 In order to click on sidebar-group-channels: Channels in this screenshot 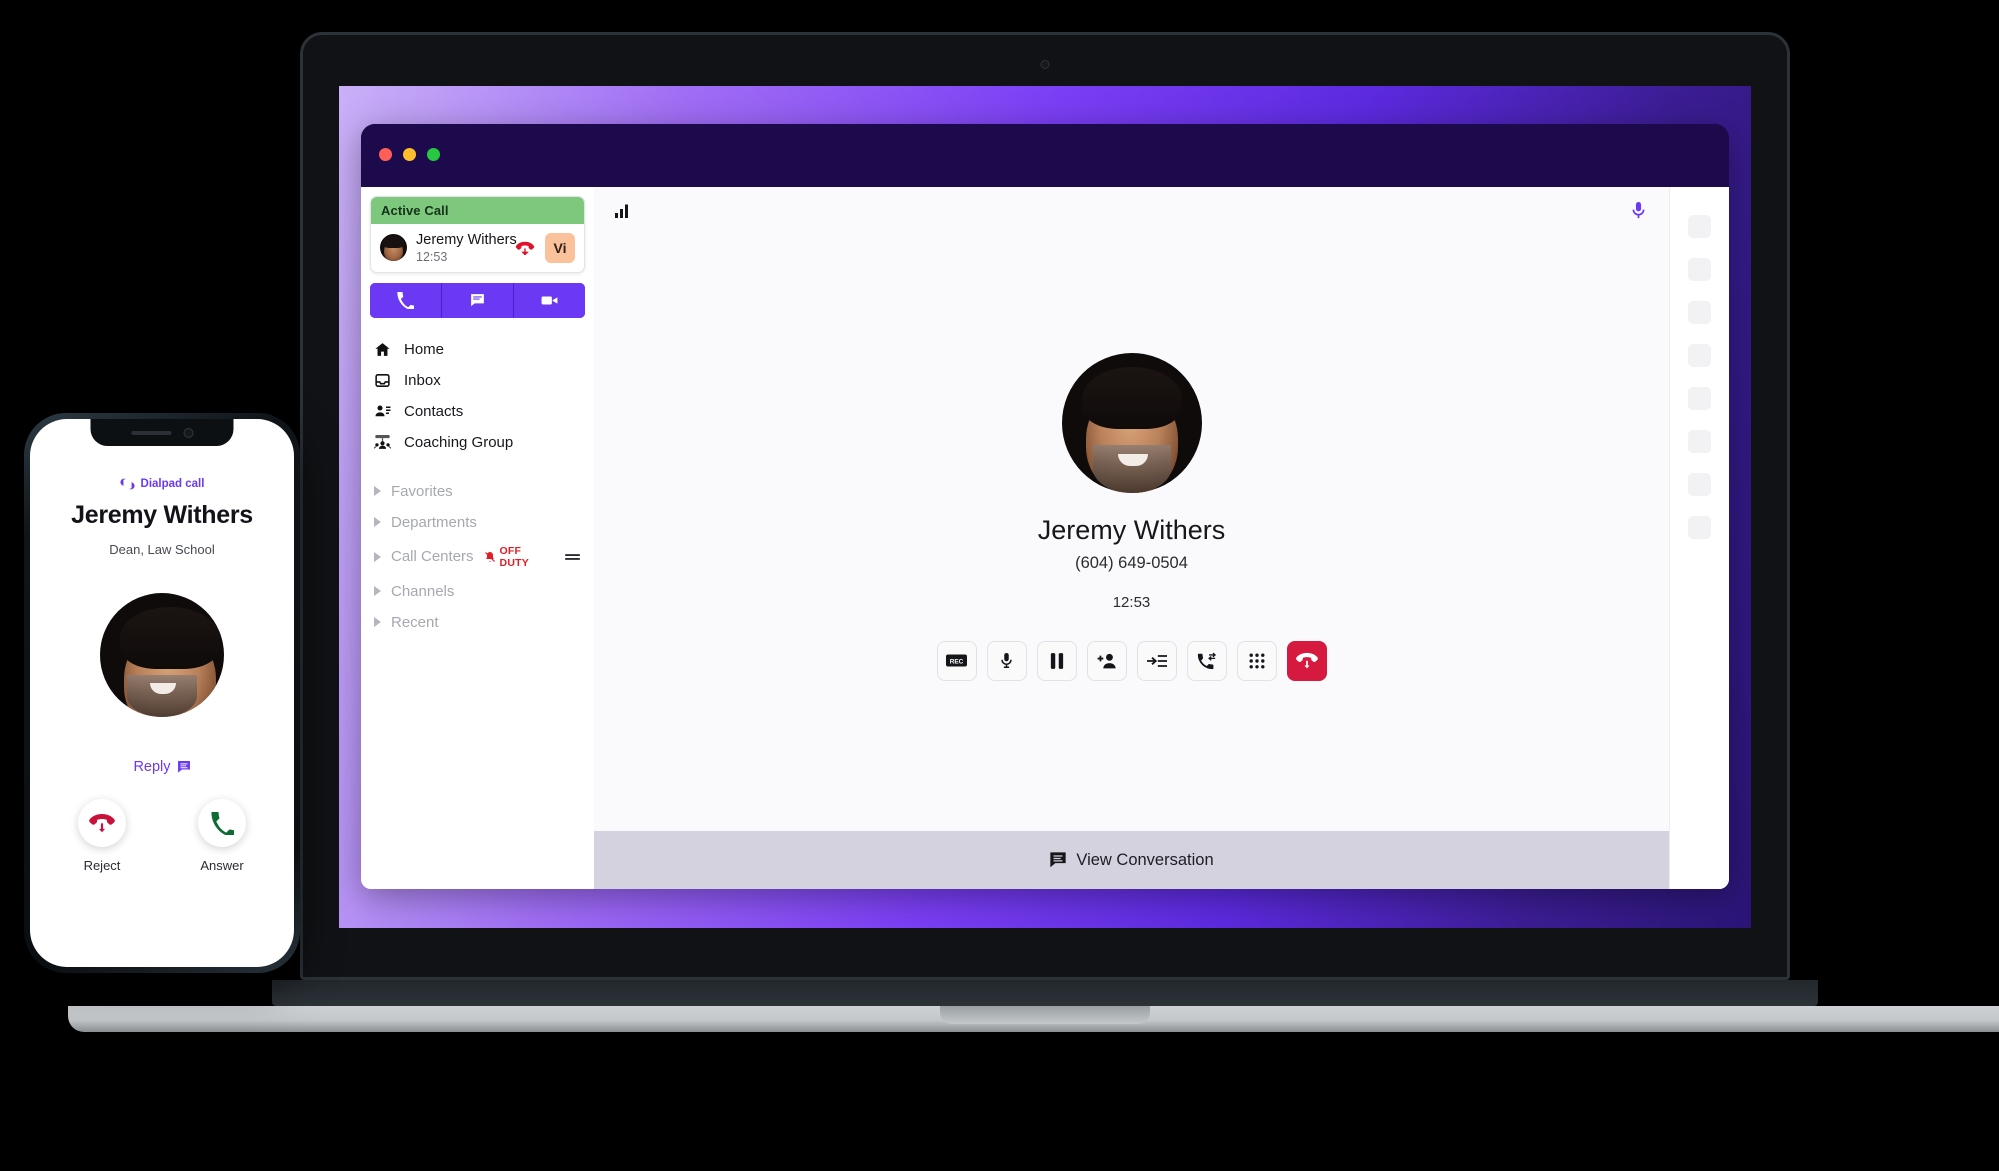, I will do `click(477, 591)`.